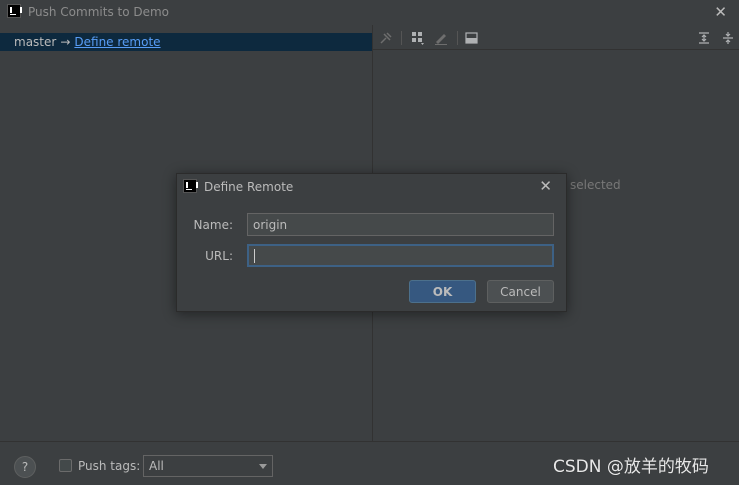 The width and height of the screenshot is (739, 485). What do you see at coordinates (418, 38) in the screenshot?
I see `group-icon` at bounding box center [418, 38].